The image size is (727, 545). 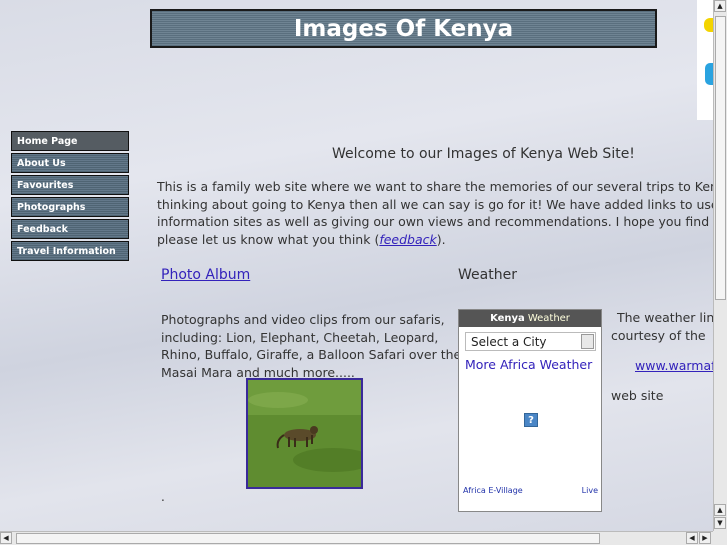 I want to click on city-select-value: Select a City, so click(x=509, y=341).